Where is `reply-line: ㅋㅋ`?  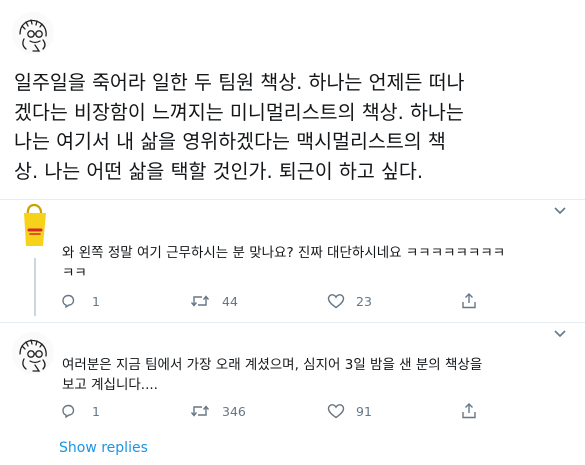
reply-line: ㅋㅋ is located at coordinates (74, 273).